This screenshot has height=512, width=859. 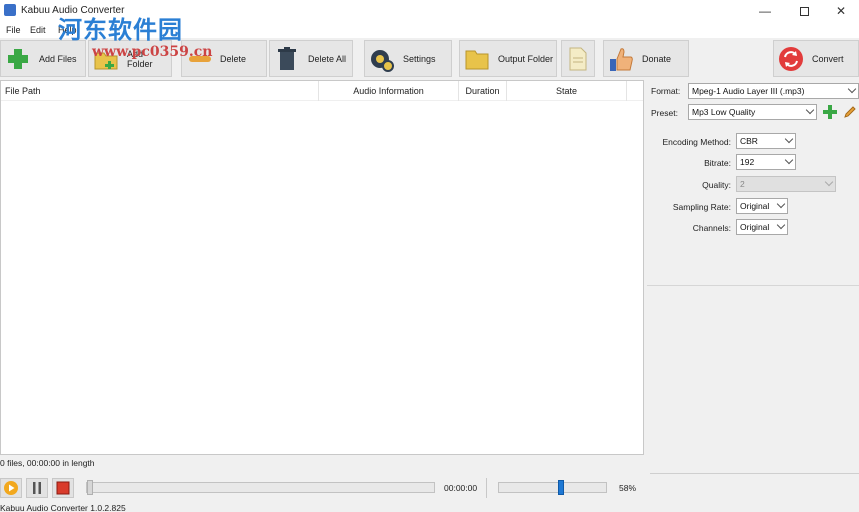 What do you see at coordinates (724, 112) in the screenshot?
I see `preset-value: Mp3 Low Quality` at bounding box center [724, 112].